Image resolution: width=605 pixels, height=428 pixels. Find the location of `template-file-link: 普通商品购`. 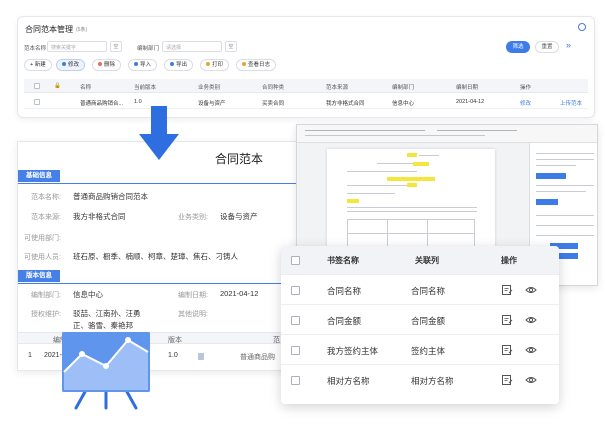

template-file-link: 普通商品购 is located at coordinates (257, 357).